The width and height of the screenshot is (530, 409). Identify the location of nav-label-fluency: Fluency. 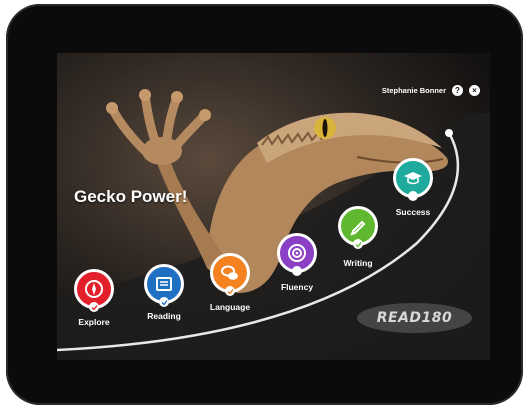
(297, 287).